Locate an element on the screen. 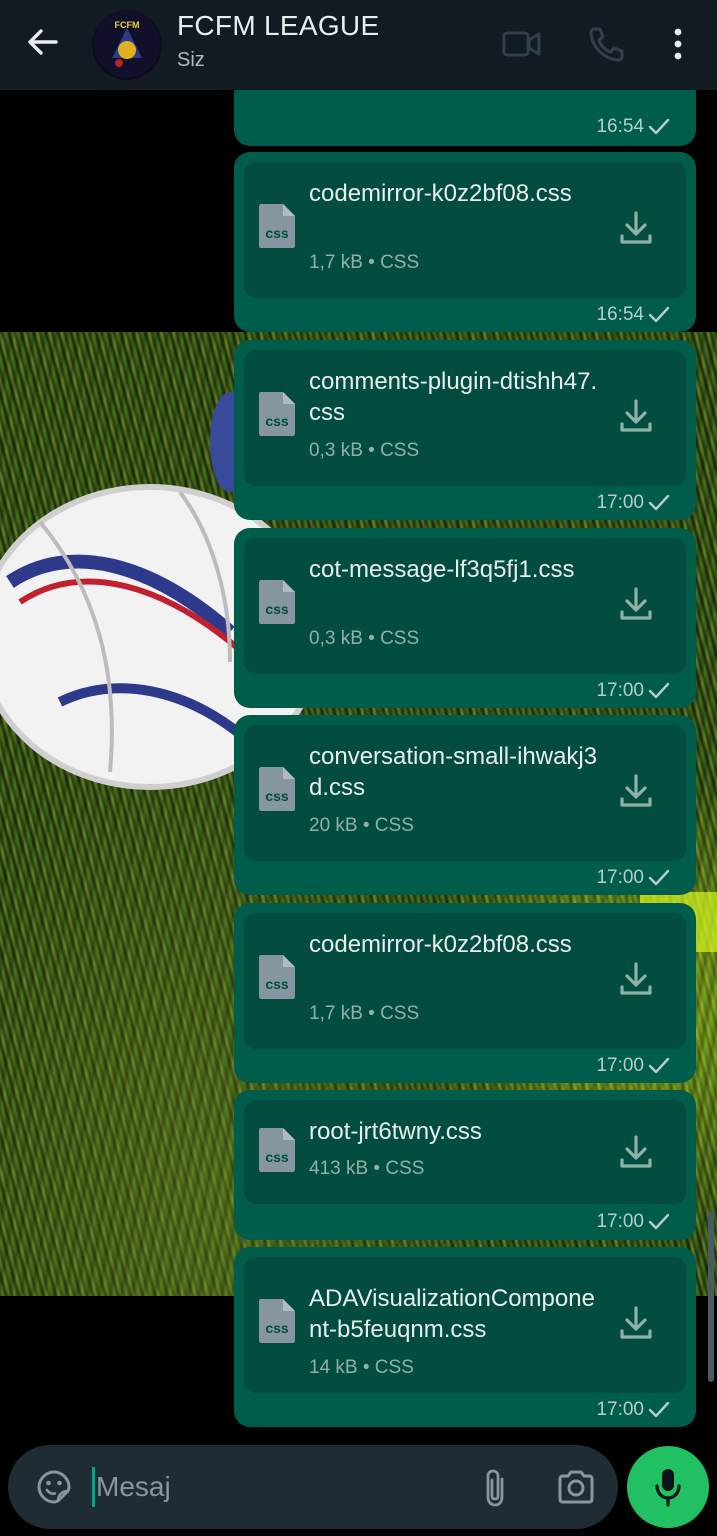 The image size is (717, 1536). file-meta: 14 kB • CSS is located at coordinates (361, 1367).